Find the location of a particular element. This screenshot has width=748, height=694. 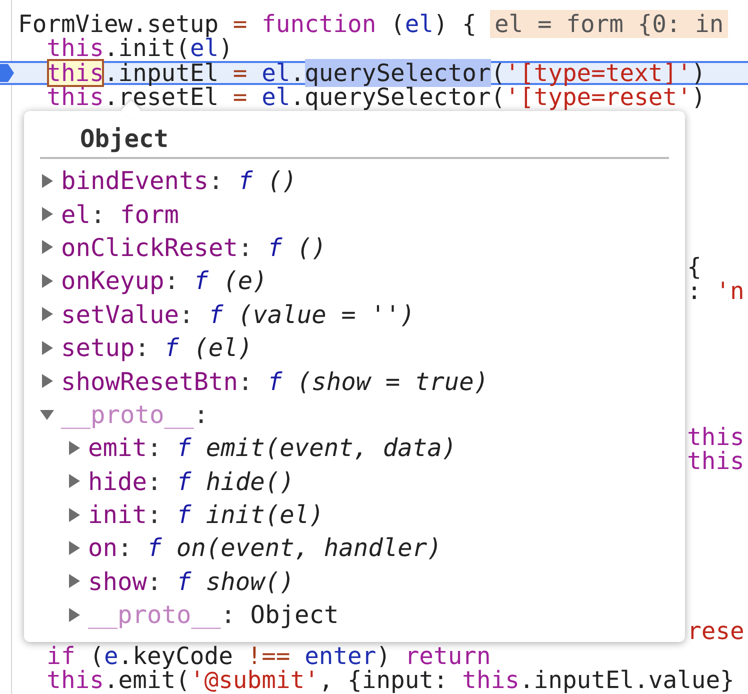

inline-value: el = form {0: in is located at coordinates (609, 24).